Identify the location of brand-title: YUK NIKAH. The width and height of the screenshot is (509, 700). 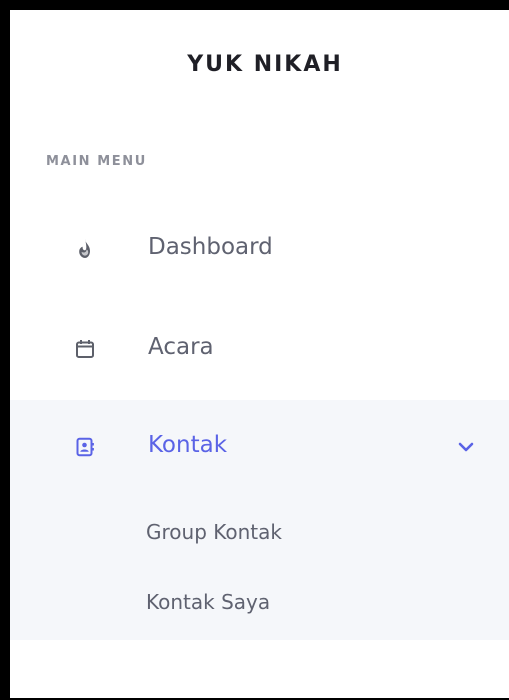
(259, 64).